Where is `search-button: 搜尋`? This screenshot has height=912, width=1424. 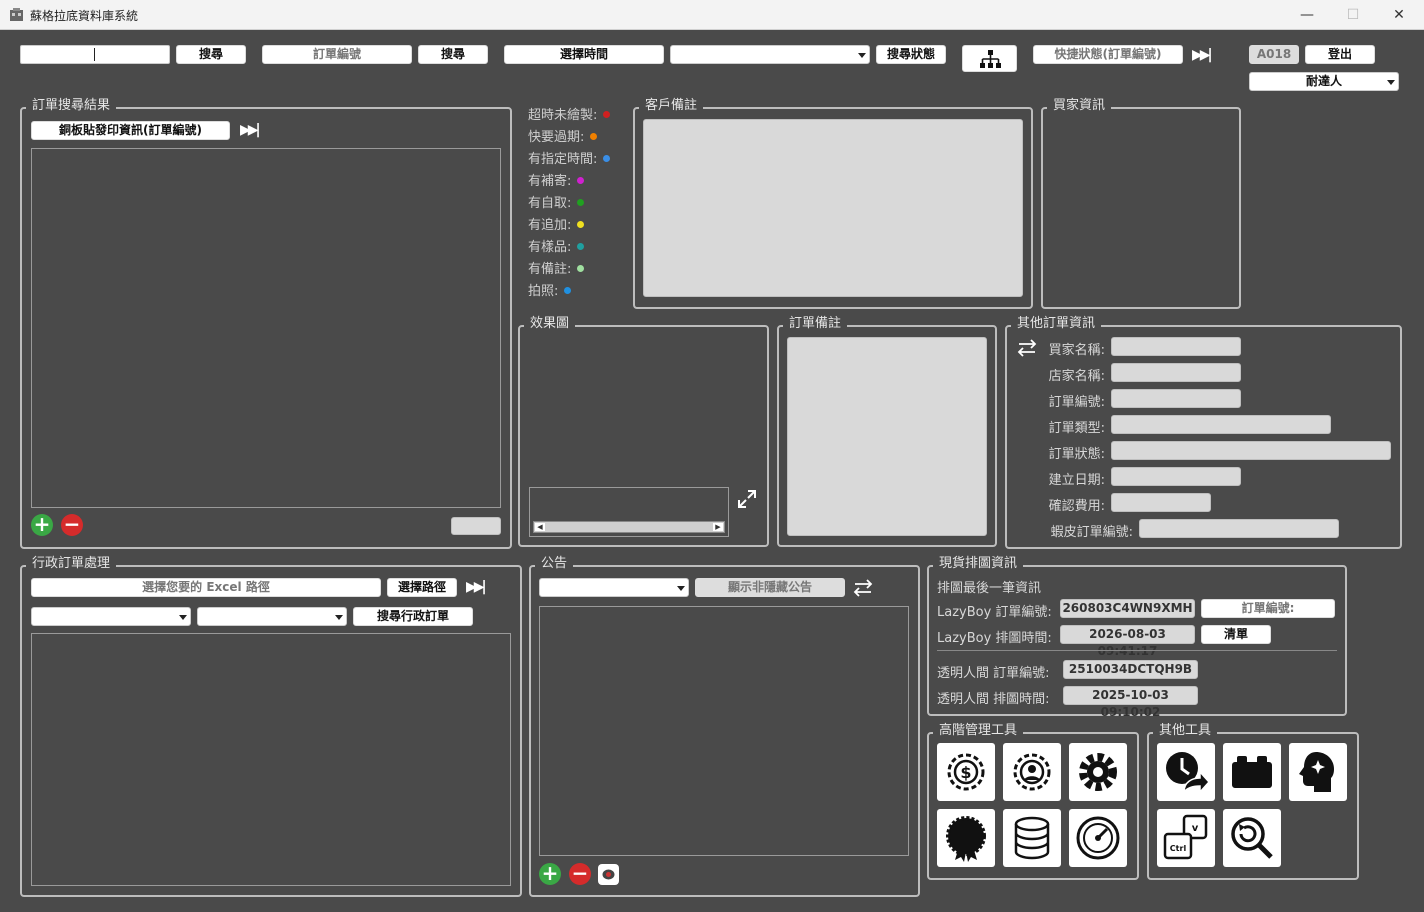 search-button: 搜尋 is located at coordinates (211, 54).